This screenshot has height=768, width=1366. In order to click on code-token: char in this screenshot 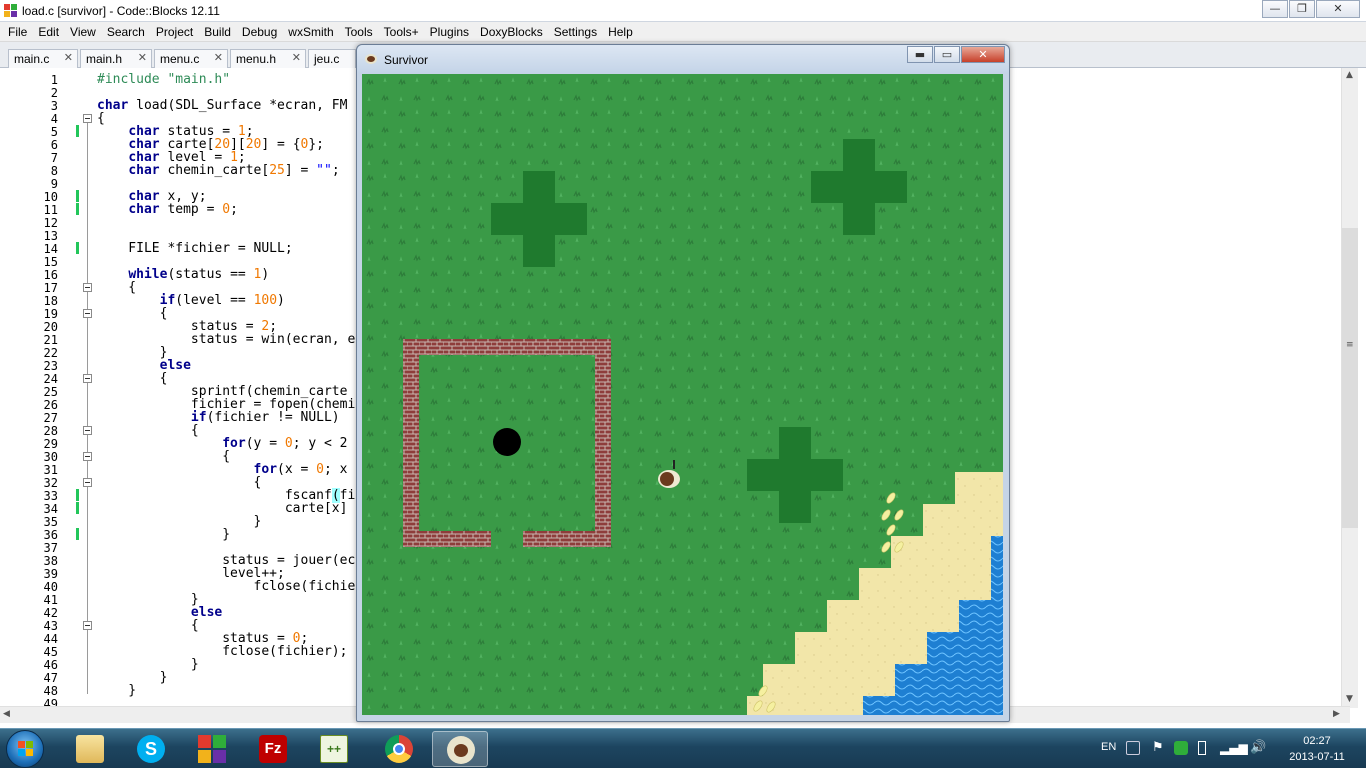, I will do `click(144, 209)`.